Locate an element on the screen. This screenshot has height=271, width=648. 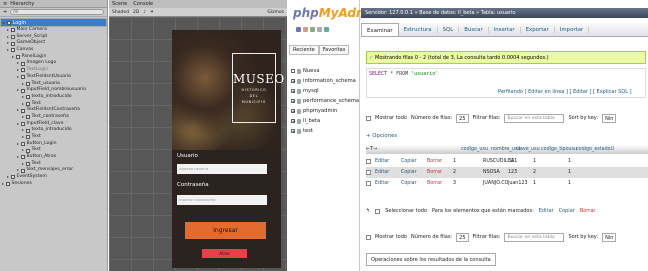
menu-tab: Exportar is located at coordinates (538, 29).